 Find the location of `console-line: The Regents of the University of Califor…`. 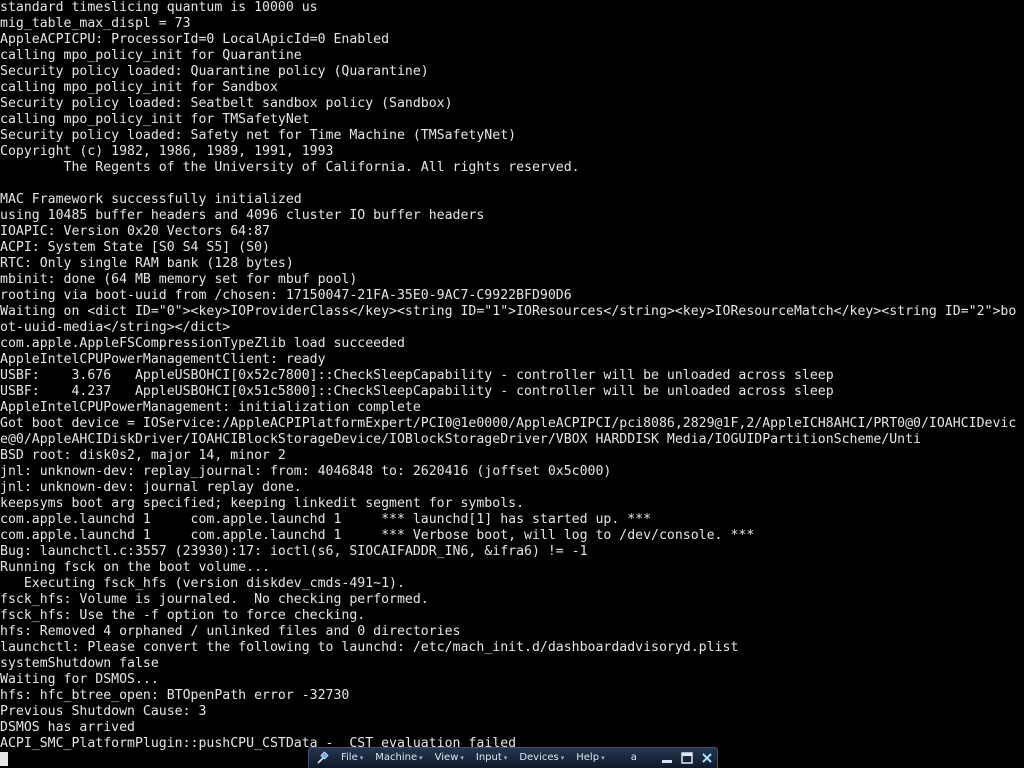

console-line: The Regents of the University of Califor… is located at coordinates (290, 167).